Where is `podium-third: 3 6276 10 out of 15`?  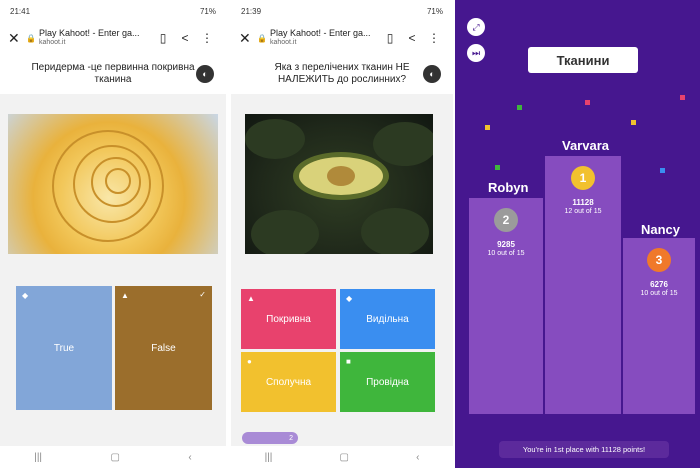 podium-third: 3 6276 10 out of 15 is located at coordinates (659, 326).